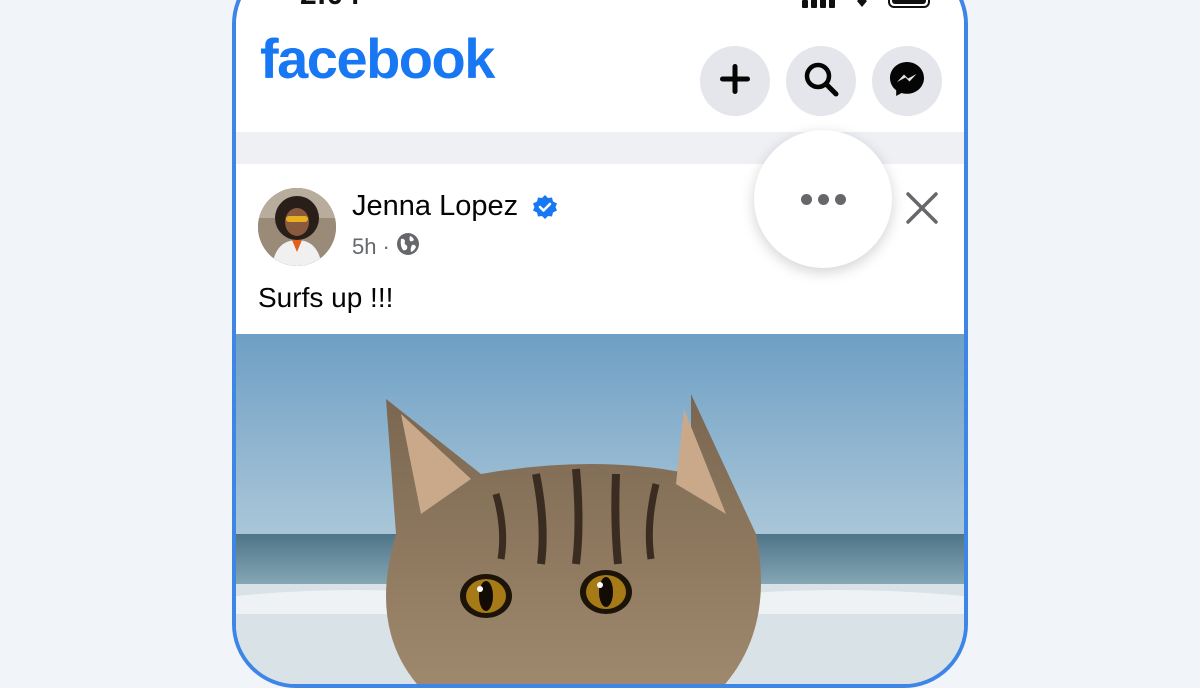 Image resolution: width=1200 pixels, height=688 pixels. What do you see at coordinates (819, 6) in the screenshot?
I see `cellular-signal-icon` at bounding box center [819, 6].